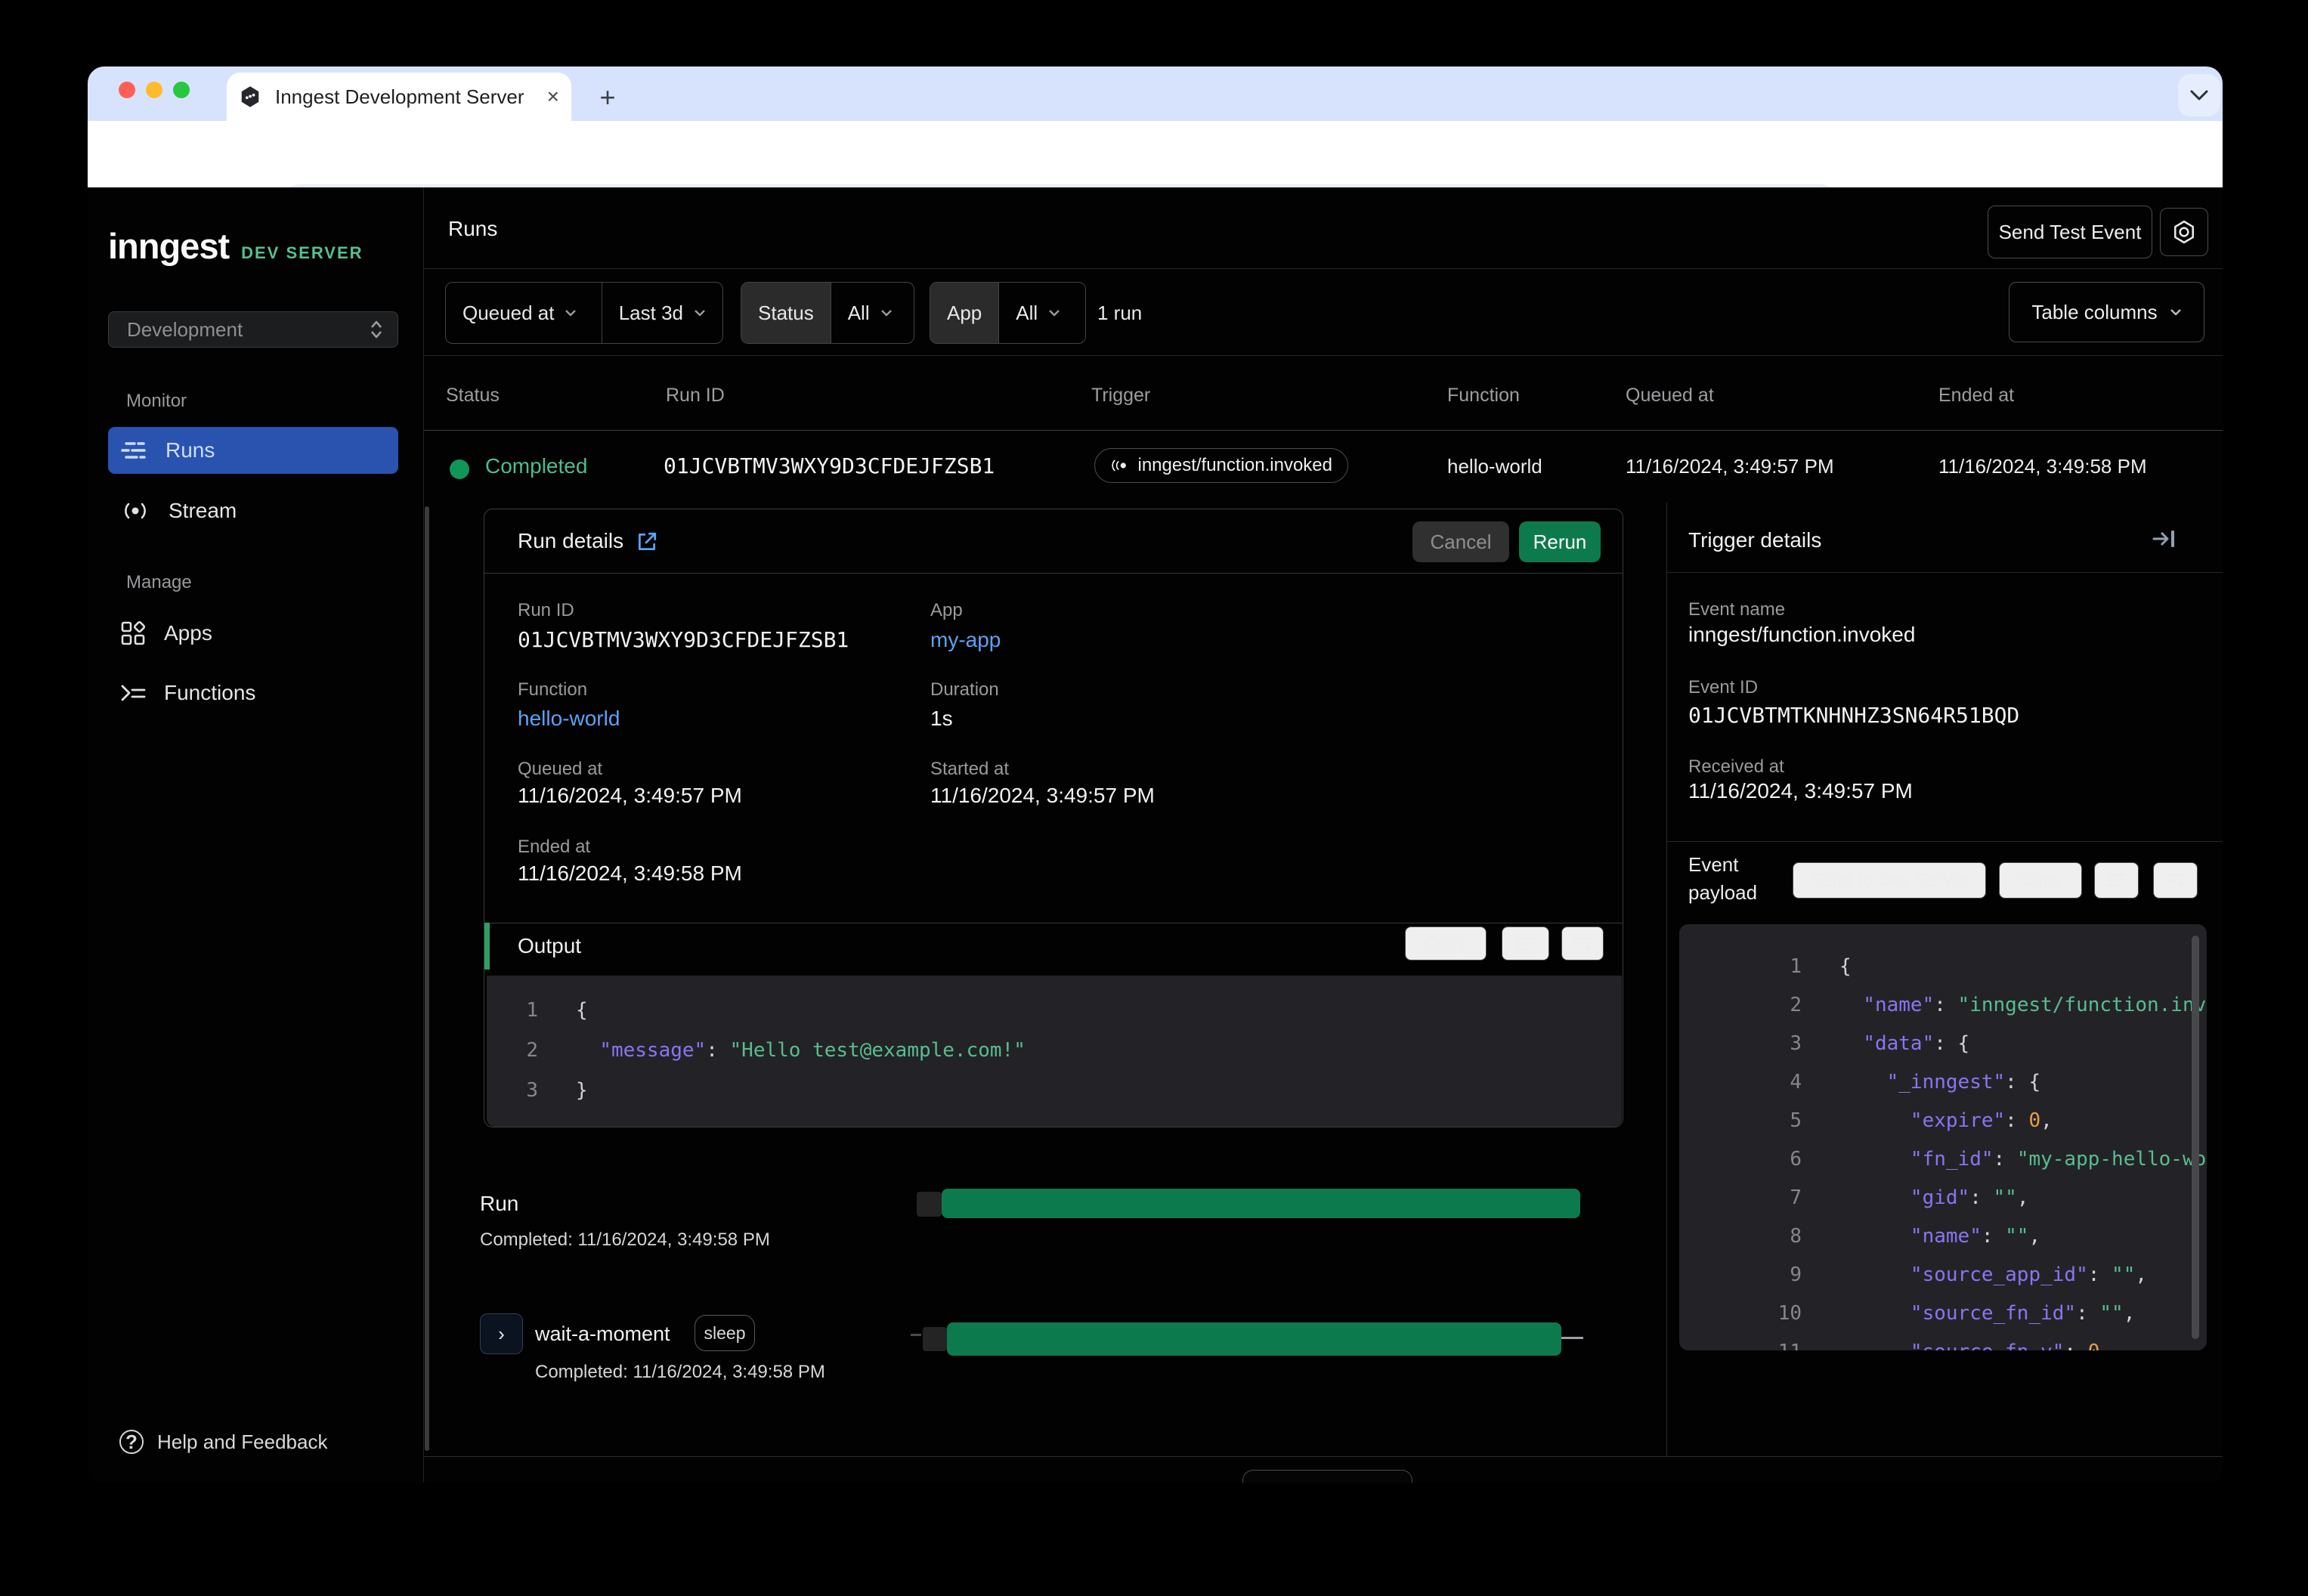 This screenshot has width=2308, height=1596. I want to click on output-expand-button, so click(1582, 943).